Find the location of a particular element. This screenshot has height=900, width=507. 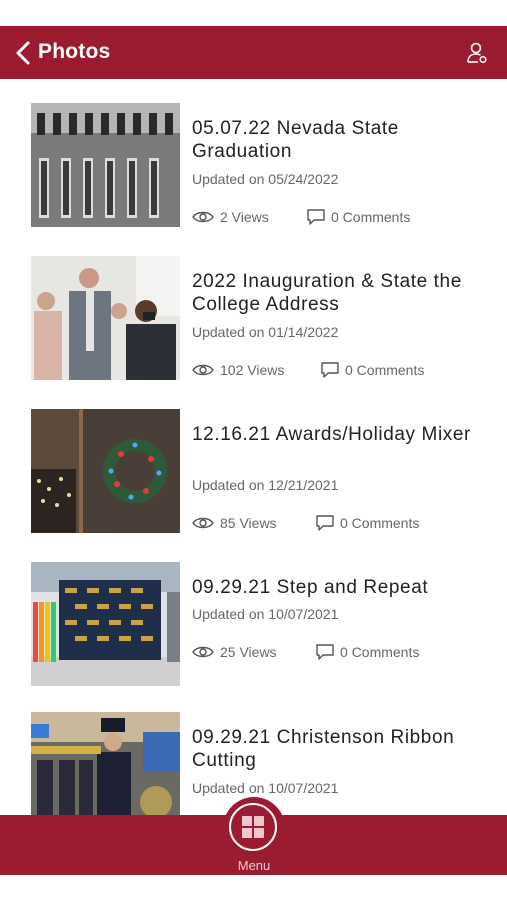

views-count: 2 Views is located at coordinates (230, 217).